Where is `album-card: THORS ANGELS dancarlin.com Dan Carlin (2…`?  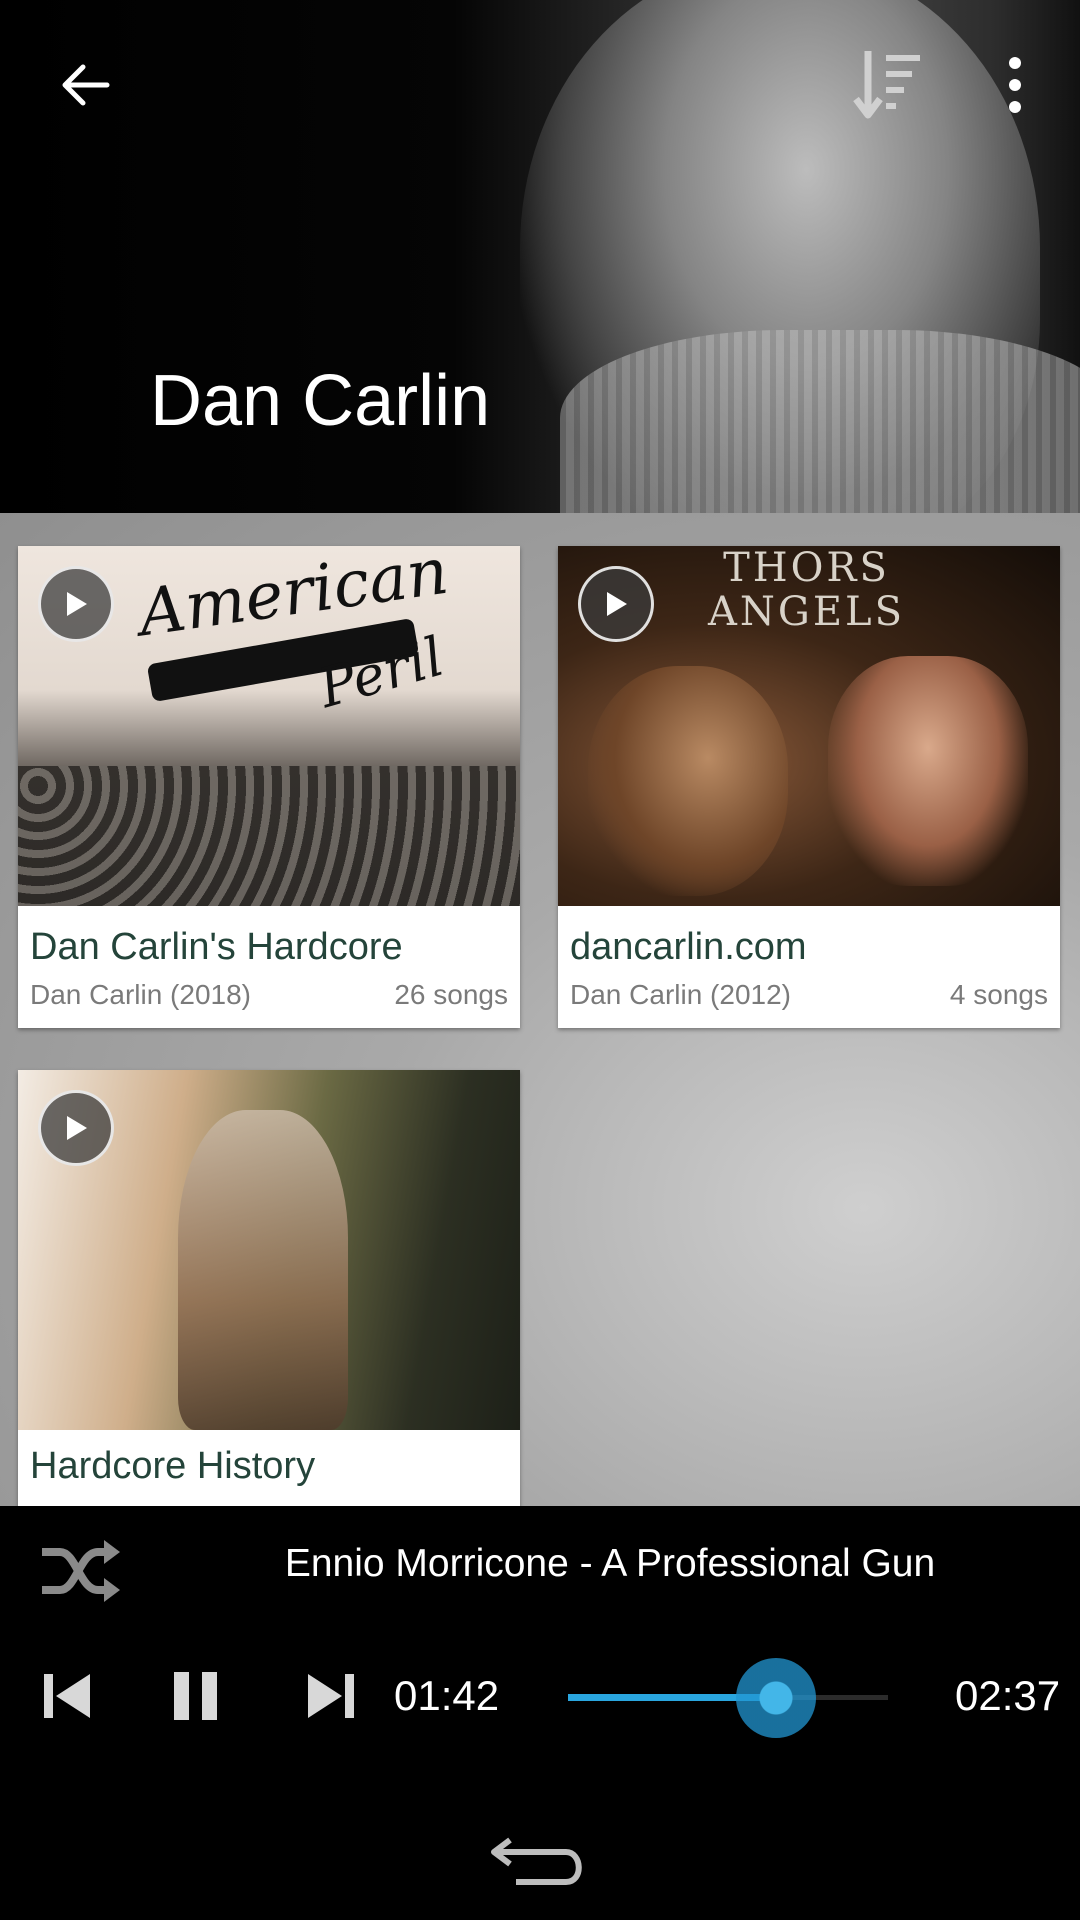
album-card: THORS ANGELS dancarlin.com Dan Carlin (2… is located at coordinates (809, 787).